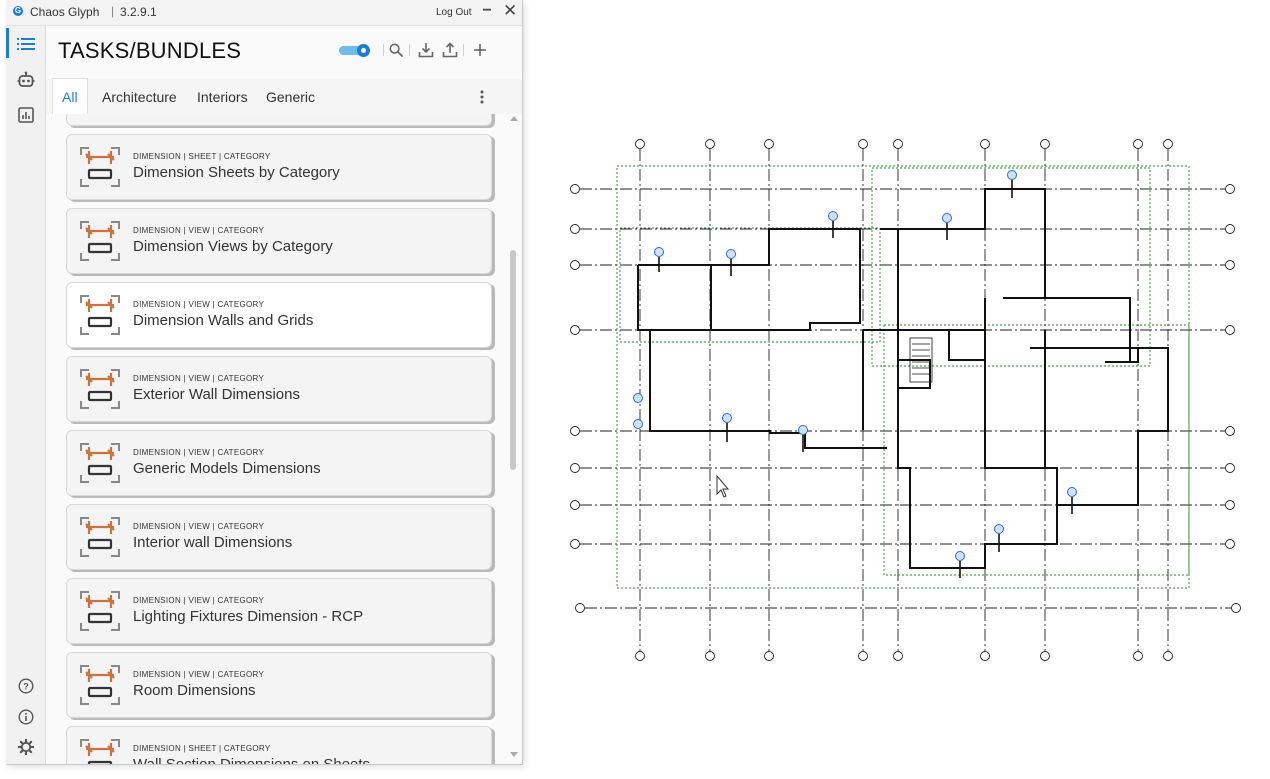  I want to click on rail-reports-button, so click(26, 115).